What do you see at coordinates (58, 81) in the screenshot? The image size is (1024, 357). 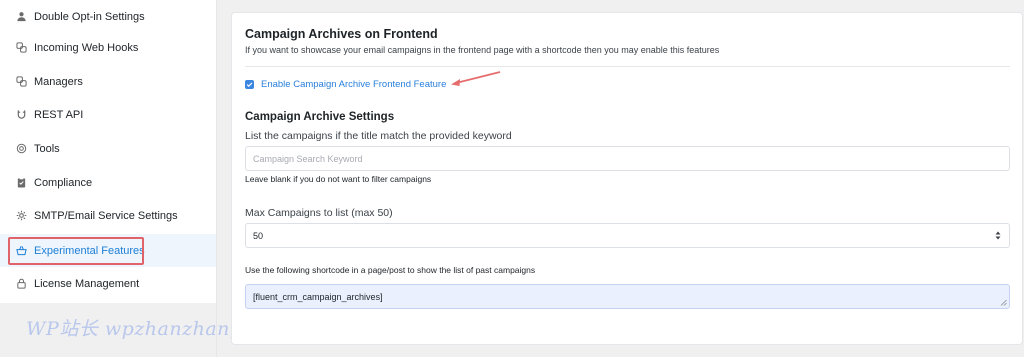 I see `sidebar-item-label: Managers` at bounding box center [58, 81].